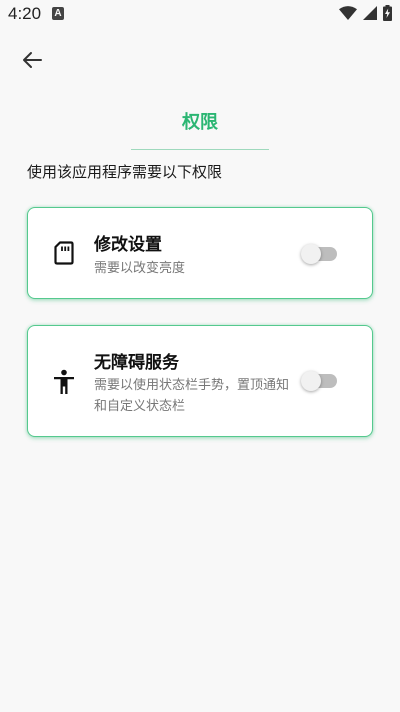  What do you see at coordinates (64, 253) in the screenshot?
I see `sd-card-icon` at bounding box center [64, 253].